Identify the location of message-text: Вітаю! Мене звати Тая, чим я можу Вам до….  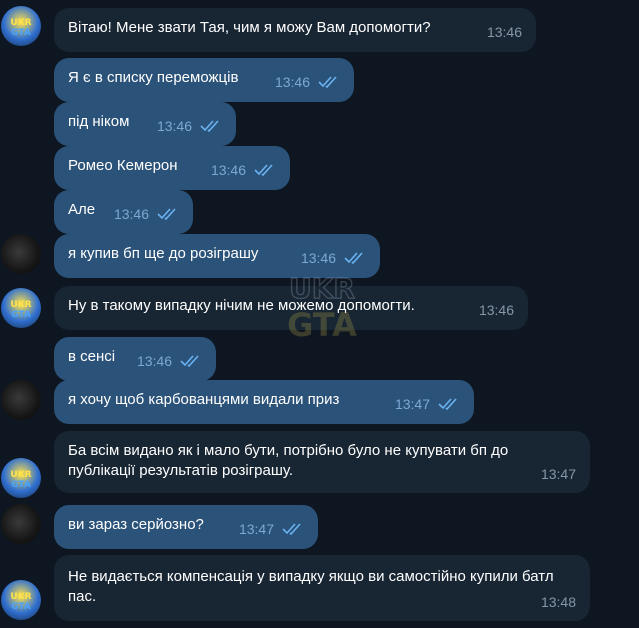
(249, 27).